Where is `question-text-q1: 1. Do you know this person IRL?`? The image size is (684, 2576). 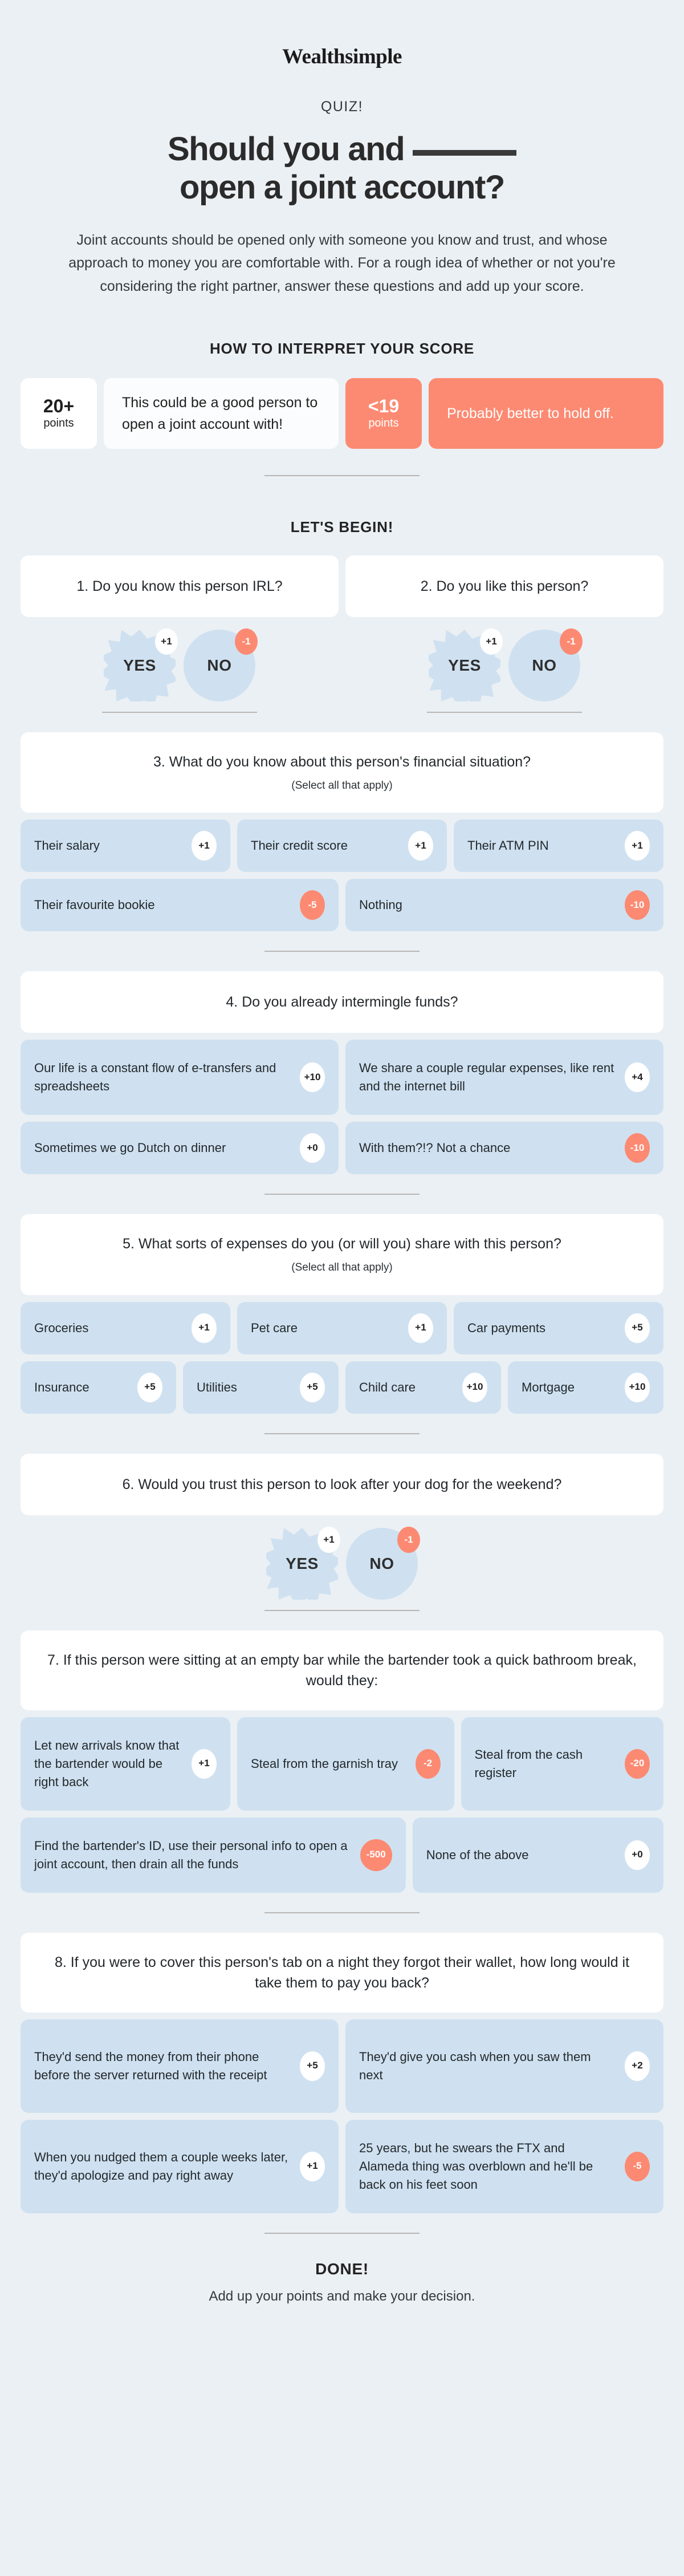 question-text-q1: 1. Do you know this person IRL? is located at coordinates (180, 586).